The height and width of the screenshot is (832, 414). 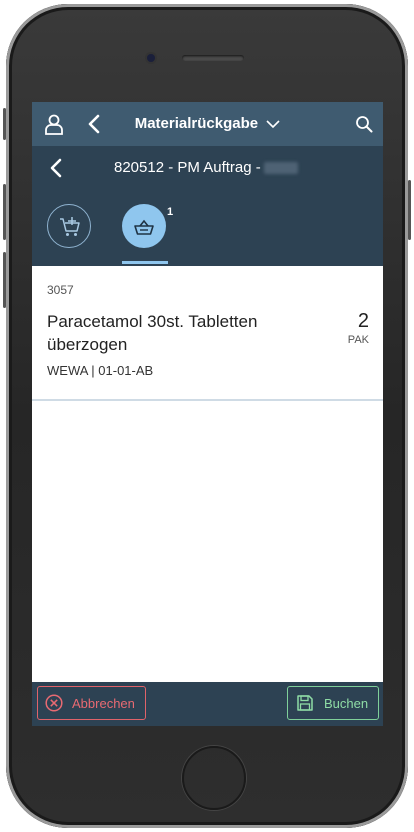 What do you see at coordinates (213, 58) in the screenshot?
I see `earpiece-speaker` at bounding box center [213, 58].